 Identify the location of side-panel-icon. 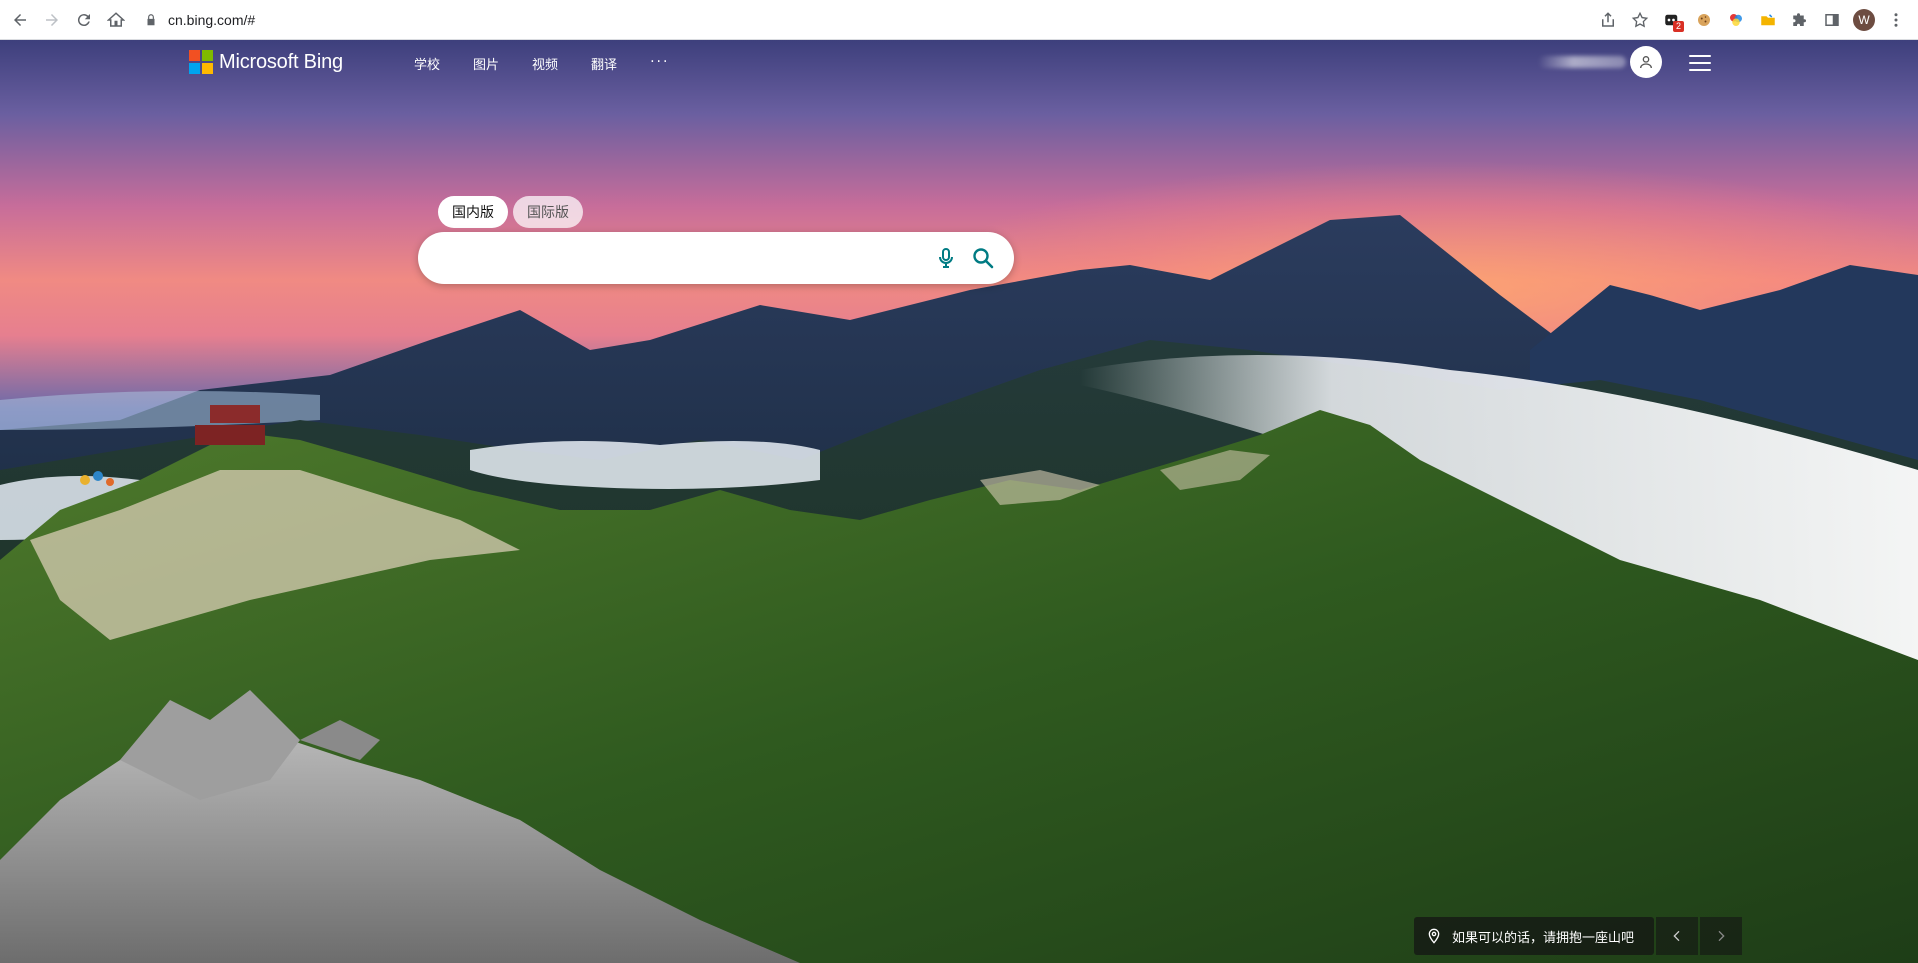
(1832, 20).